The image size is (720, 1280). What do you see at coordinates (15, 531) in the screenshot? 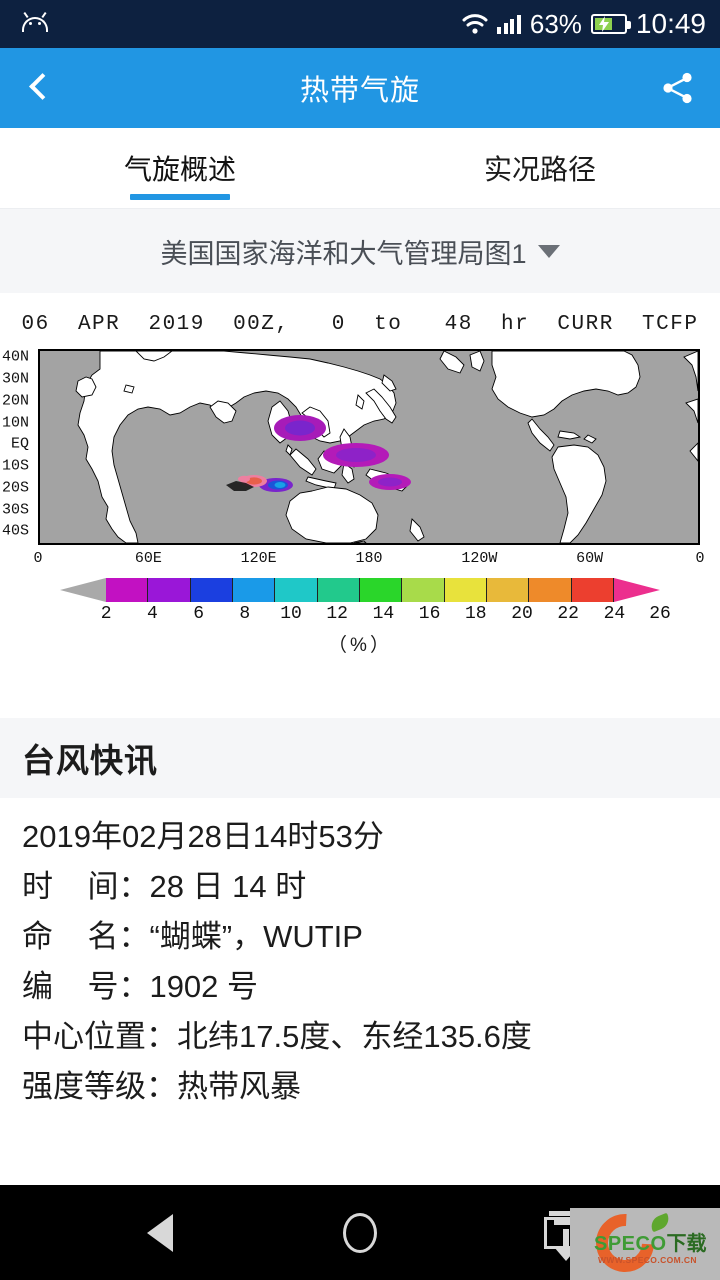
I see `y-tick-label: 40S` at bounding box center [15, 531].